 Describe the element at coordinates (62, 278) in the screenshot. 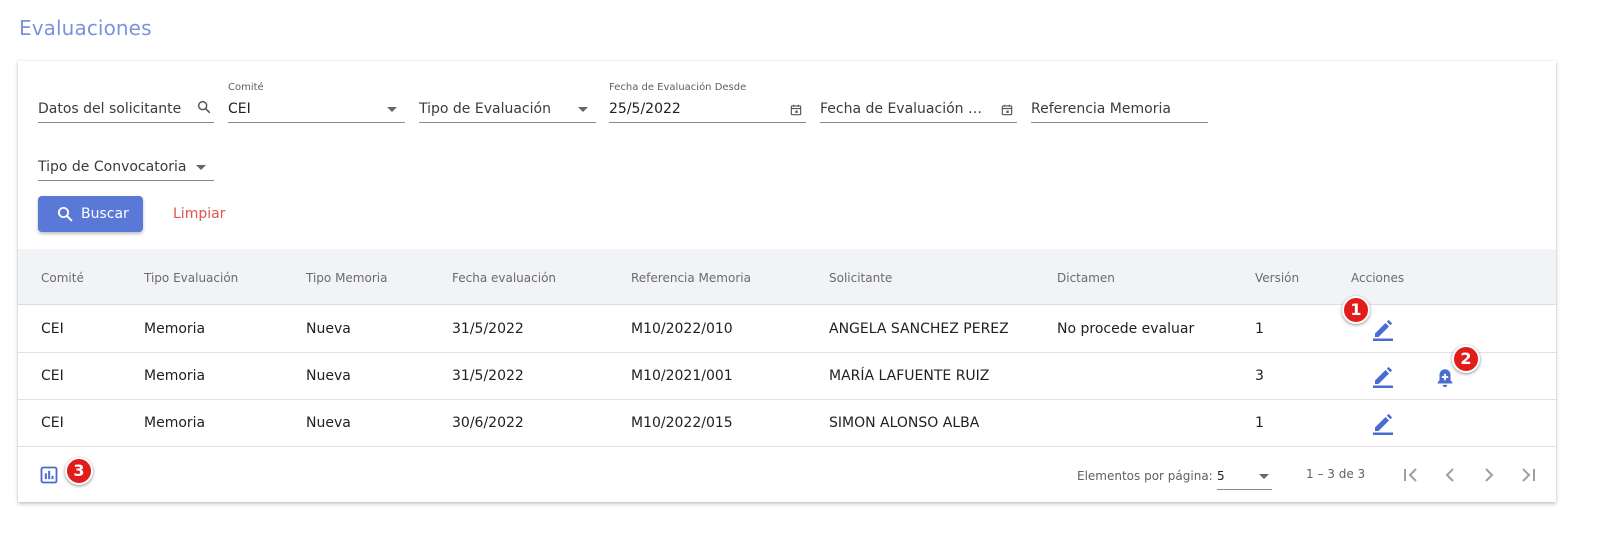

I see `column-header-comite: Comité` at that location.